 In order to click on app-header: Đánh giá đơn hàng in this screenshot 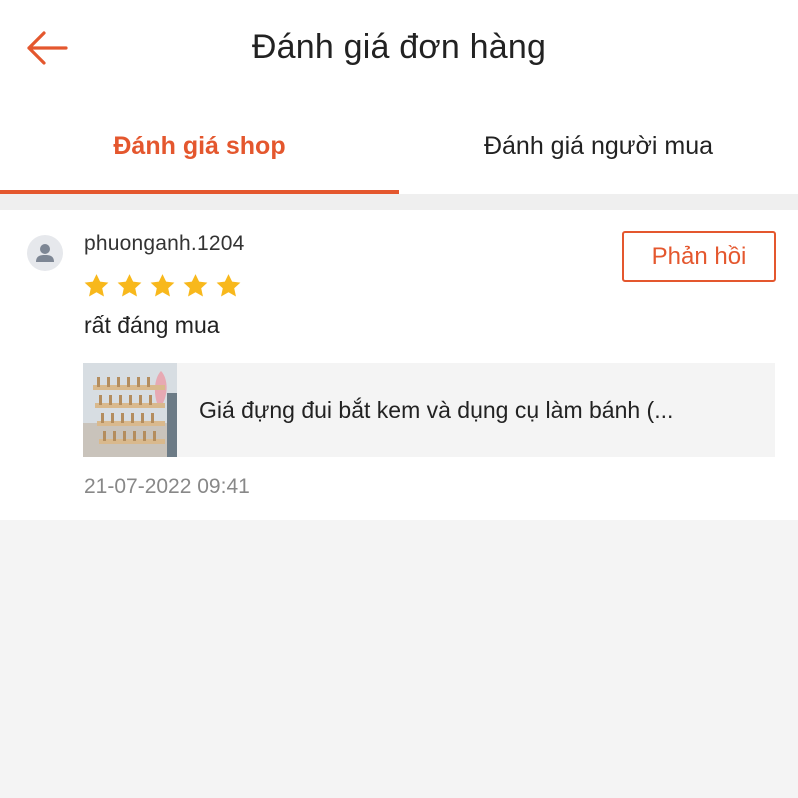, I will do `click(399, 50)`.